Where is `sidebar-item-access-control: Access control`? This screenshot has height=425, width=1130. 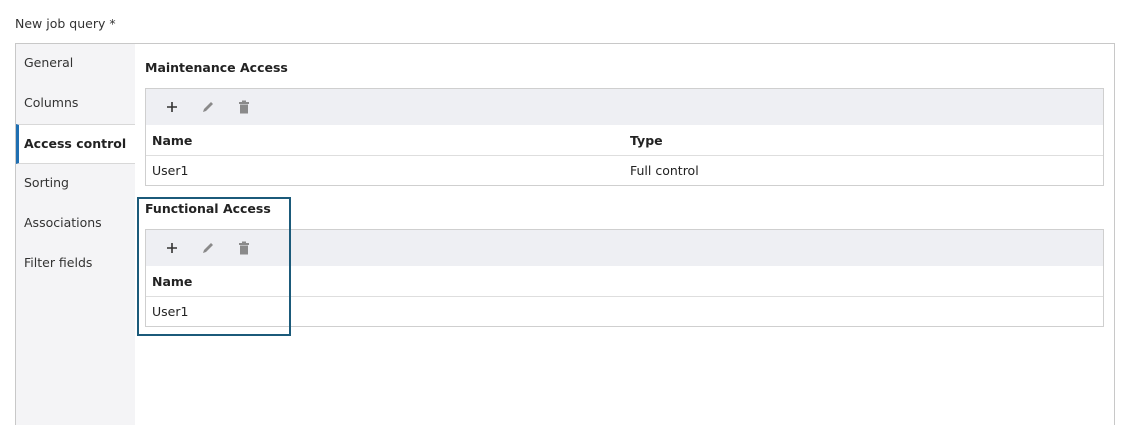
sidebar-item-access-control: Access control is located at coordinates (75, 144).